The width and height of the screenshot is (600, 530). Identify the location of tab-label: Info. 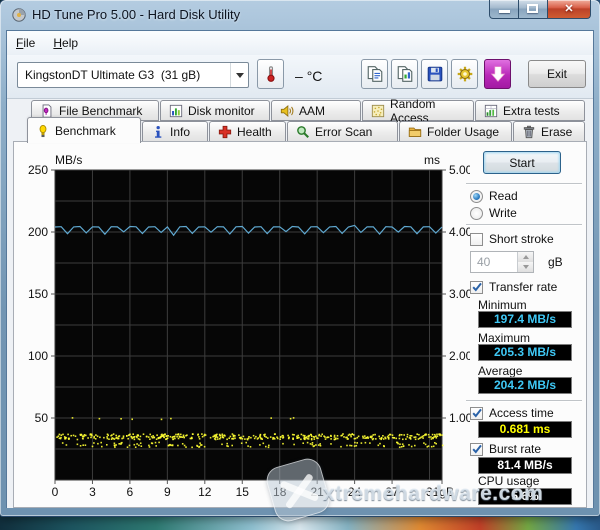
(180, 131).